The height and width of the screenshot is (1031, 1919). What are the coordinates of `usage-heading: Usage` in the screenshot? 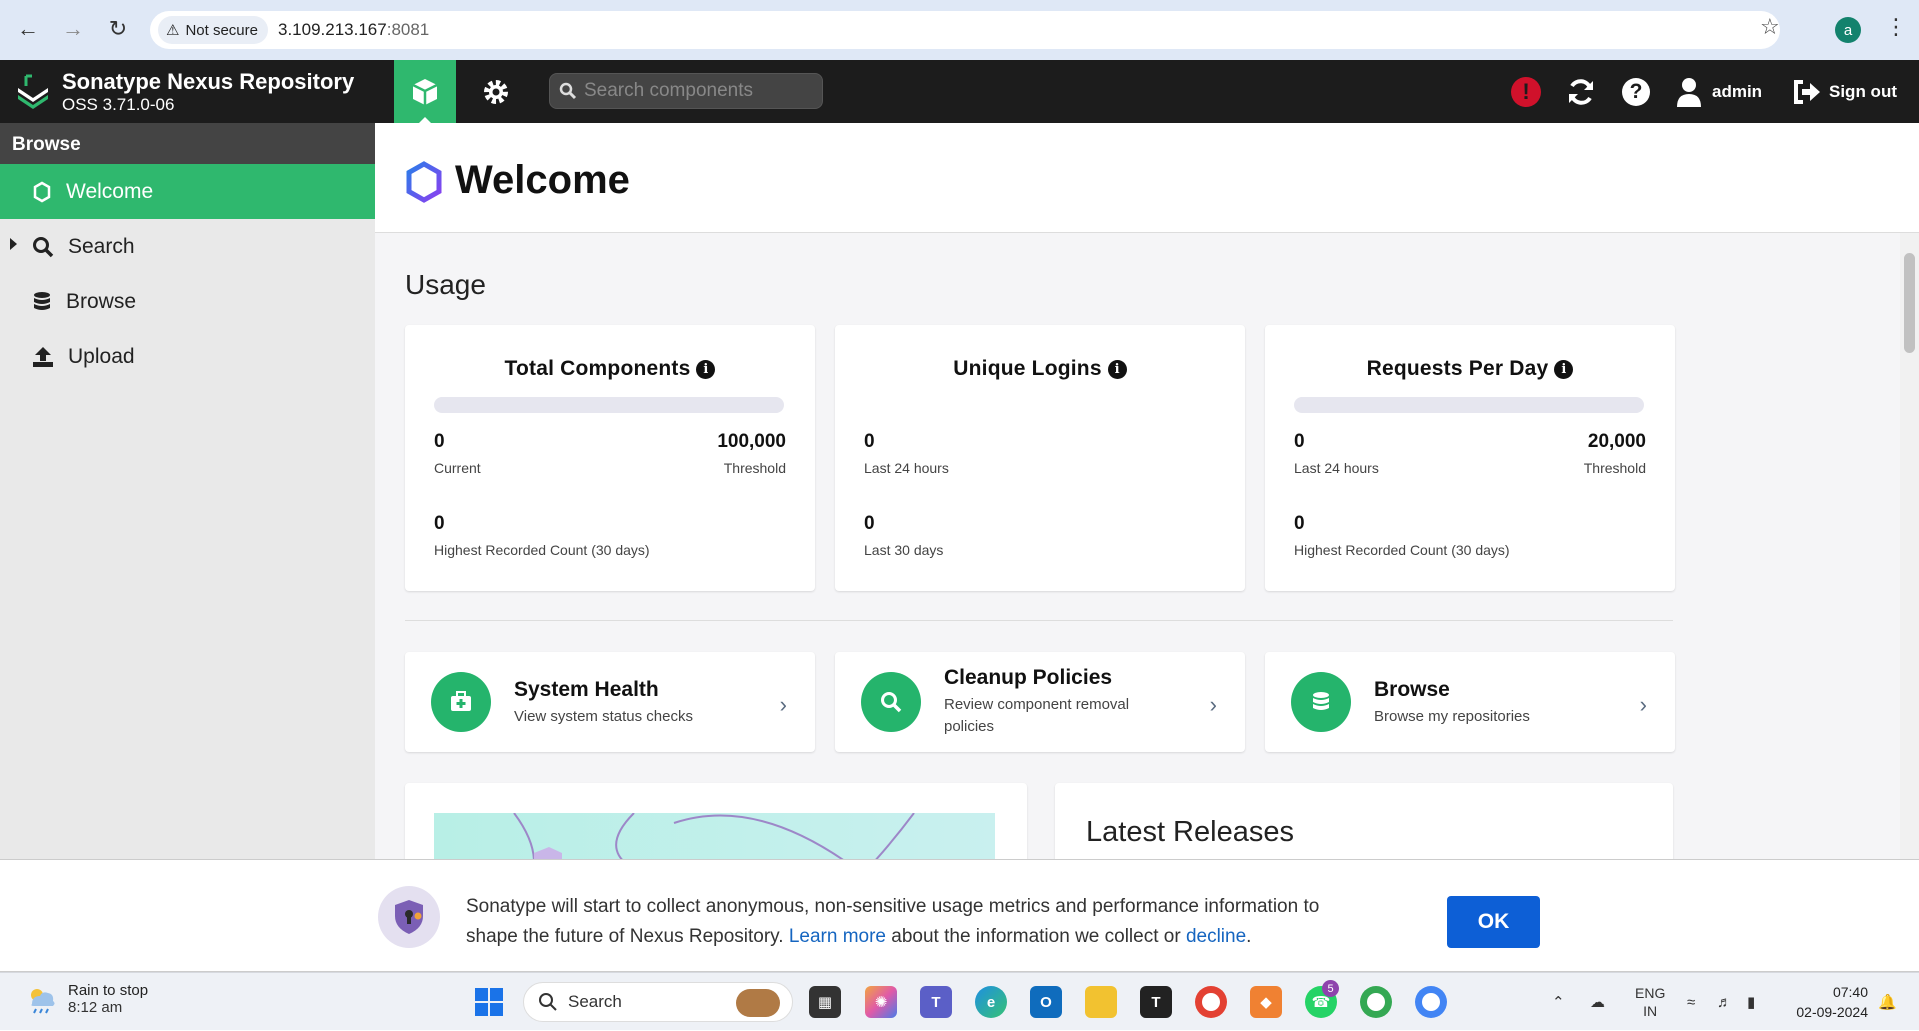 It's located at (445, 284).